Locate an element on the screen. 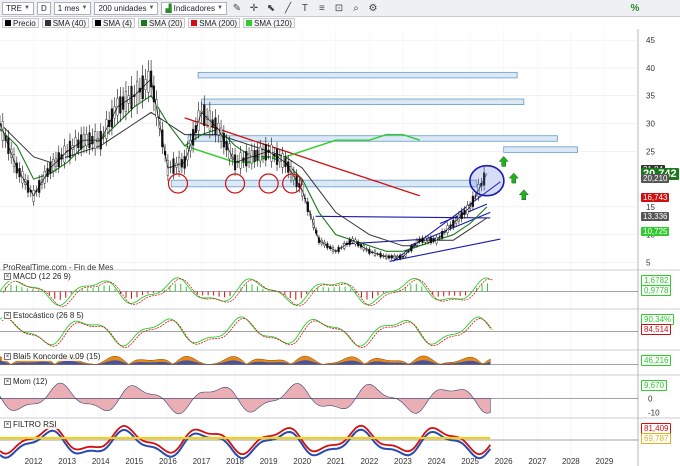 The image size is (680, 466). year-label: 2014 is located at coordinates (101, 461).